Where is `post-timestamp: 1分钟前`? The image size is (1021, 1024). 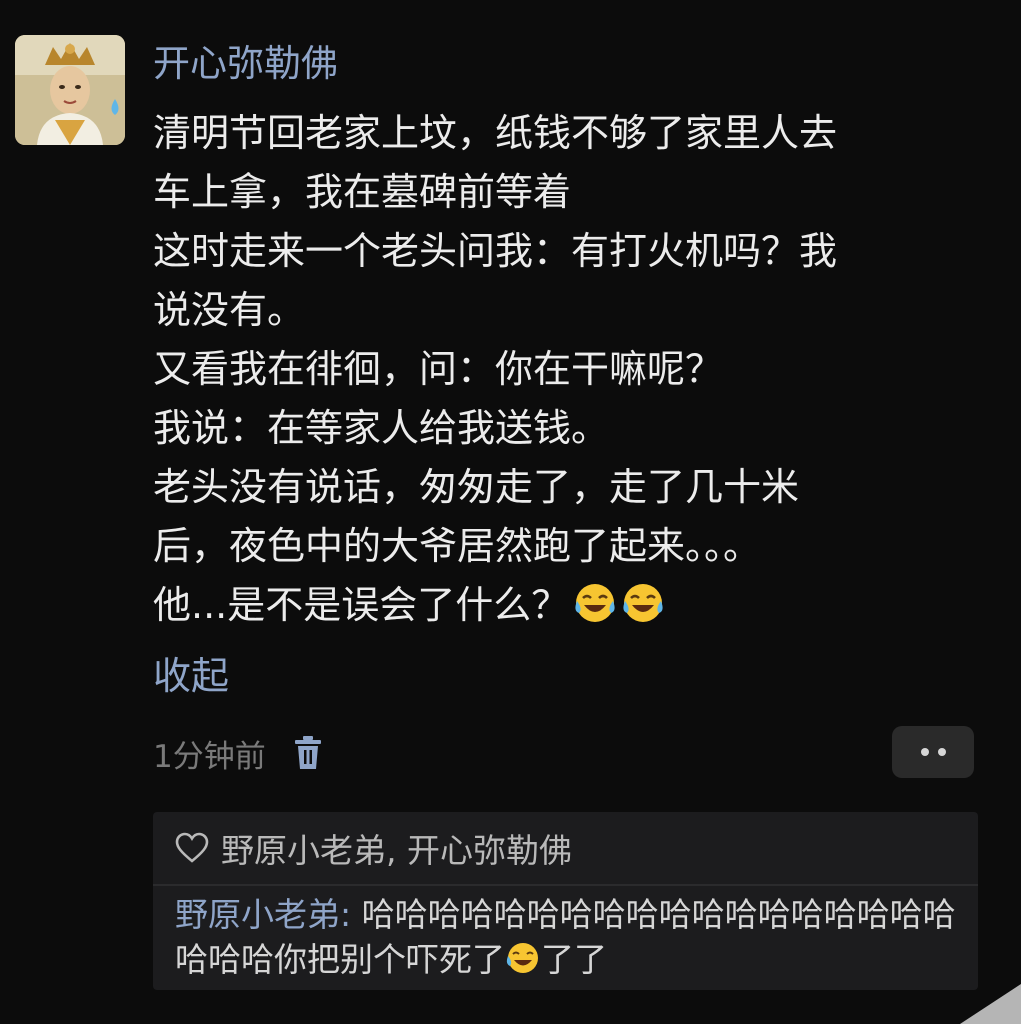 post-timestamp: 1分钟前 is located at coordinates (209, 756).